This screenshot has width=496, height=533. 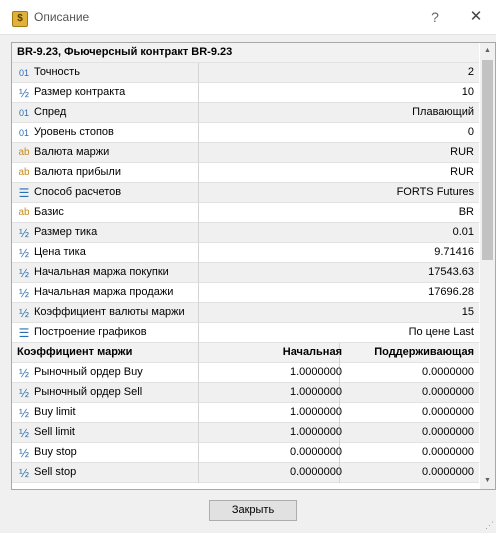 I want to click on property-name: Построение графиков, so click(x=90, y=332).